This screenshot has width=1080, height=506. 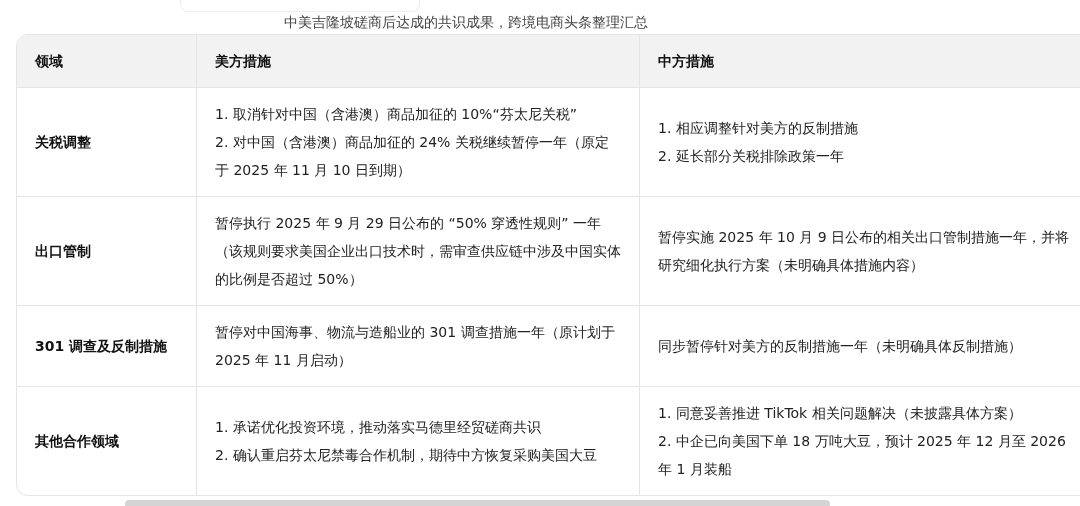 What do you see at coordinates (406, 455) in the screenshot?
I see `cell-text: 2. 确认重启芬太尼禁毒合作机制，期待中方恢复采购美国大豆` at bounding box center [406, 455].